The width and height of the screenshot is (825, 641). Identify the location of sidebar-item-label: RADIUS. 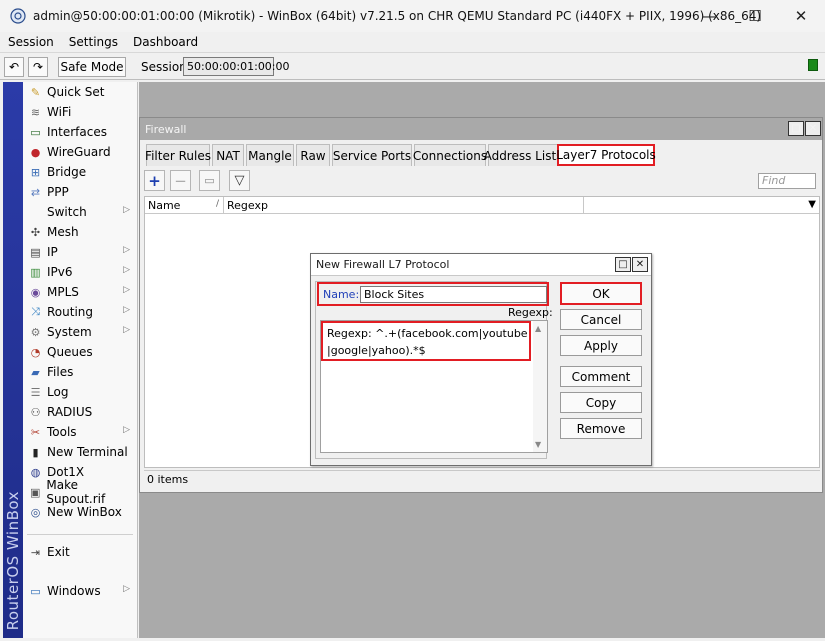
(70, 412).